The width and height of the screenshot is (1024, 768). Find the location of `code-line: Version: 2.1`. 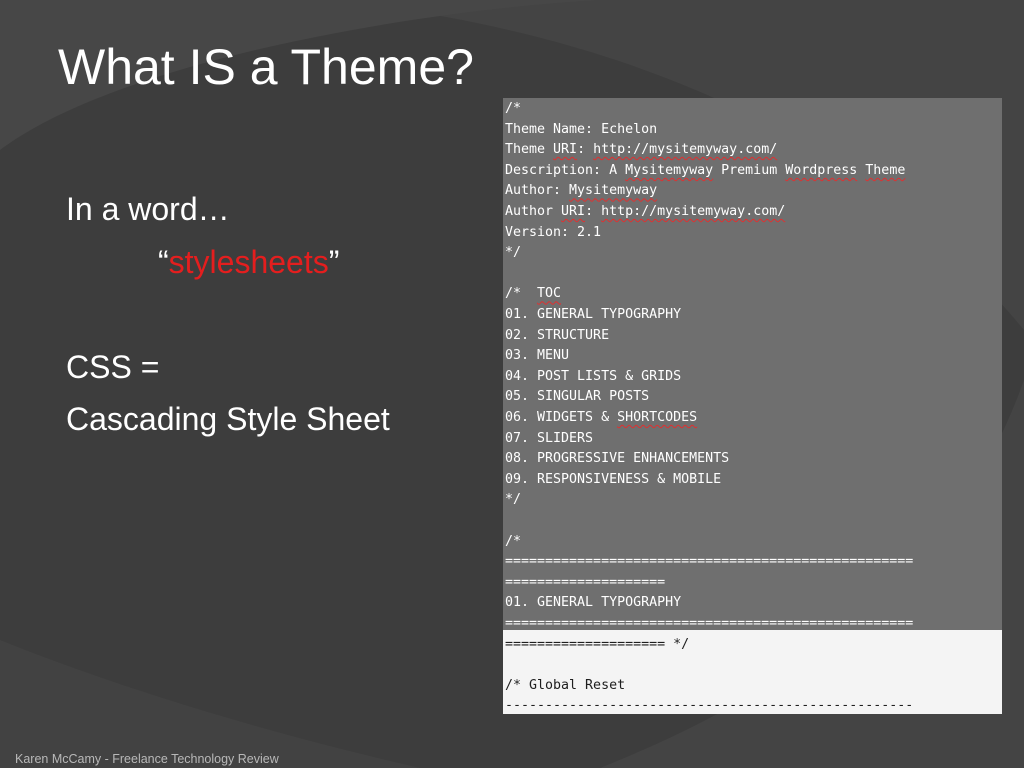

code-line: Version: 2.1 is located at coordinates (553, 232).